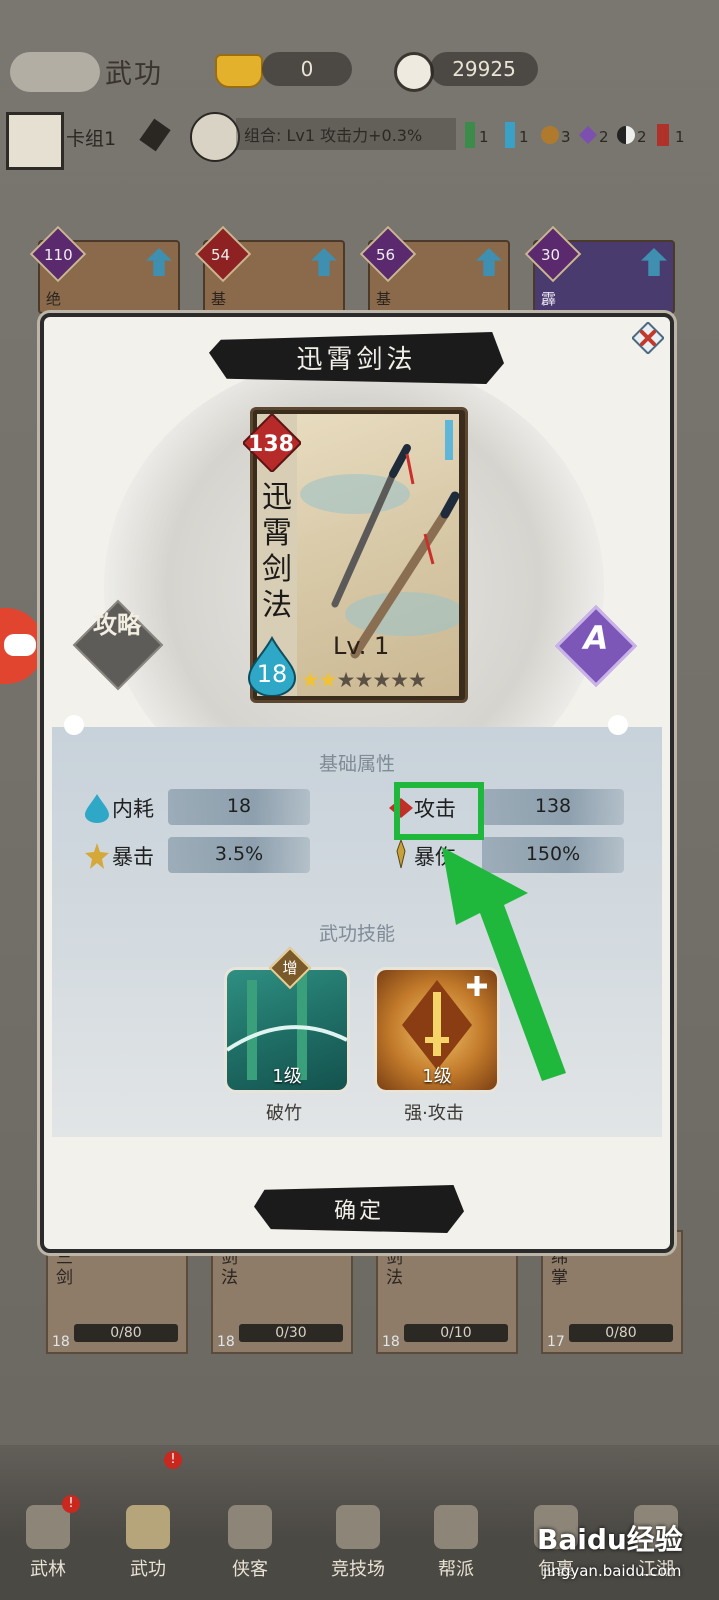 This screenshot has height=1600, width=719. Describe the element at coordinates (104, 269) in the screenshot. I see `background-card: 110 绝` at that location.